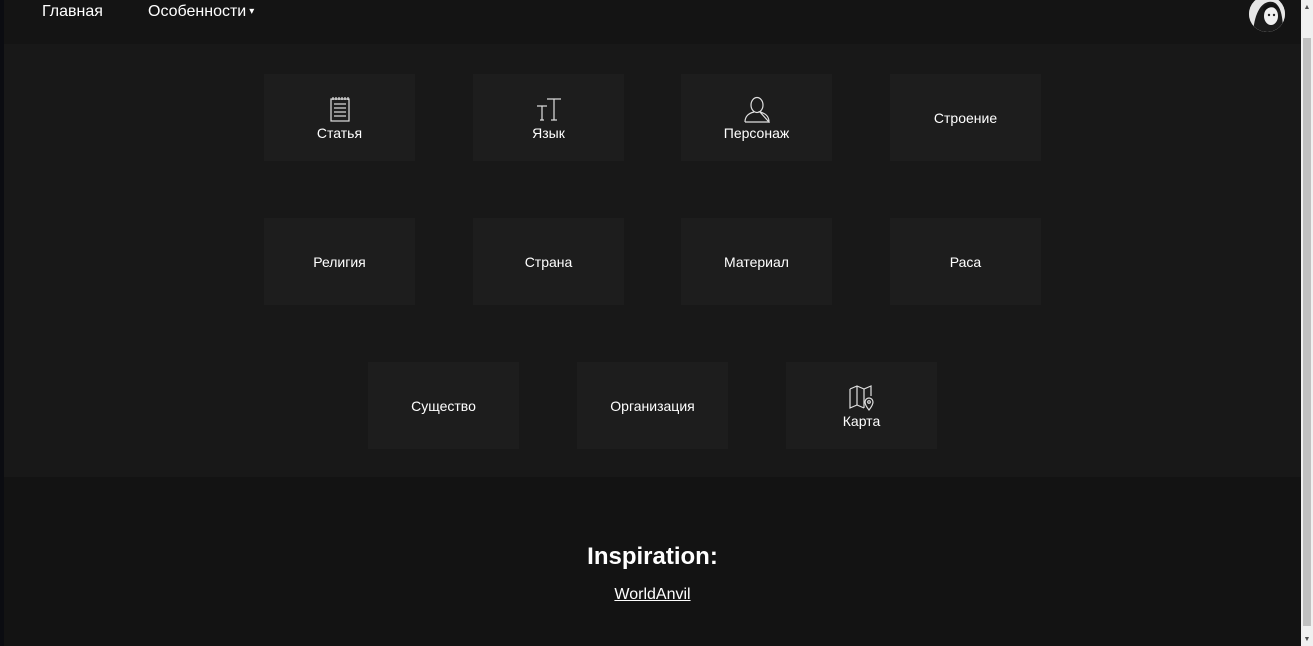 This screenshot has height=646, width=1313. I want to click on tile-country: Страна, so click(548, 261).